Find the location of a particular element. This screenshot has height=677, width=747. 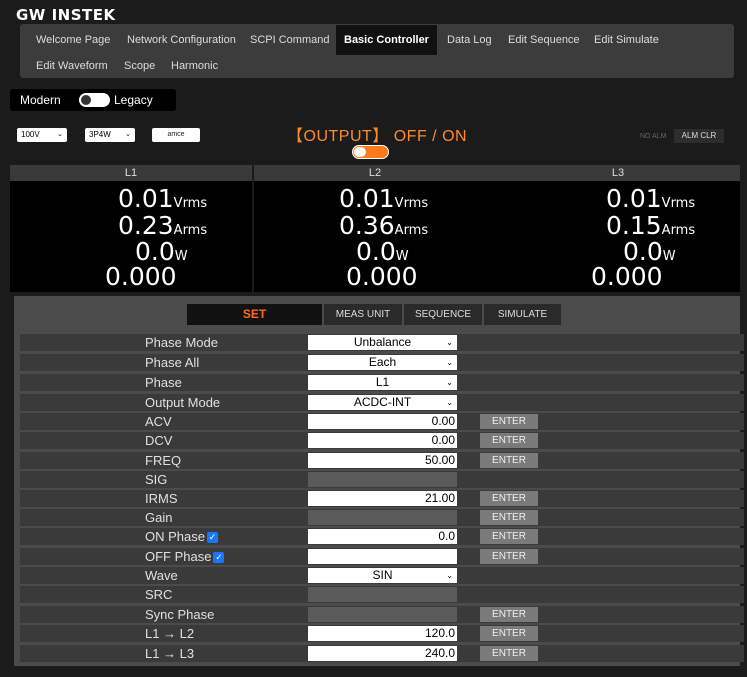

l1-l3-enter-button: ENTER is located at coordinates (509, 653).